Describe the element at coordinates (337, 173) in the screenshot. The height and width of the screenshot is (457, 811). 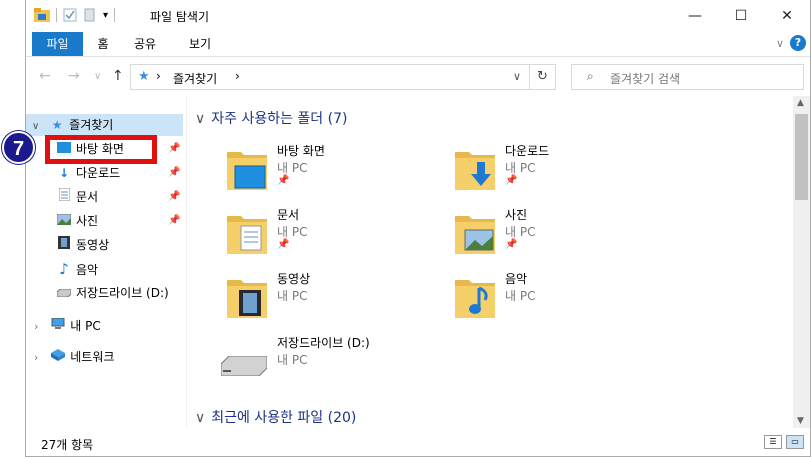
I see `folder-tile-desktop: 바탕 화면 내 PC 📌` at that location.